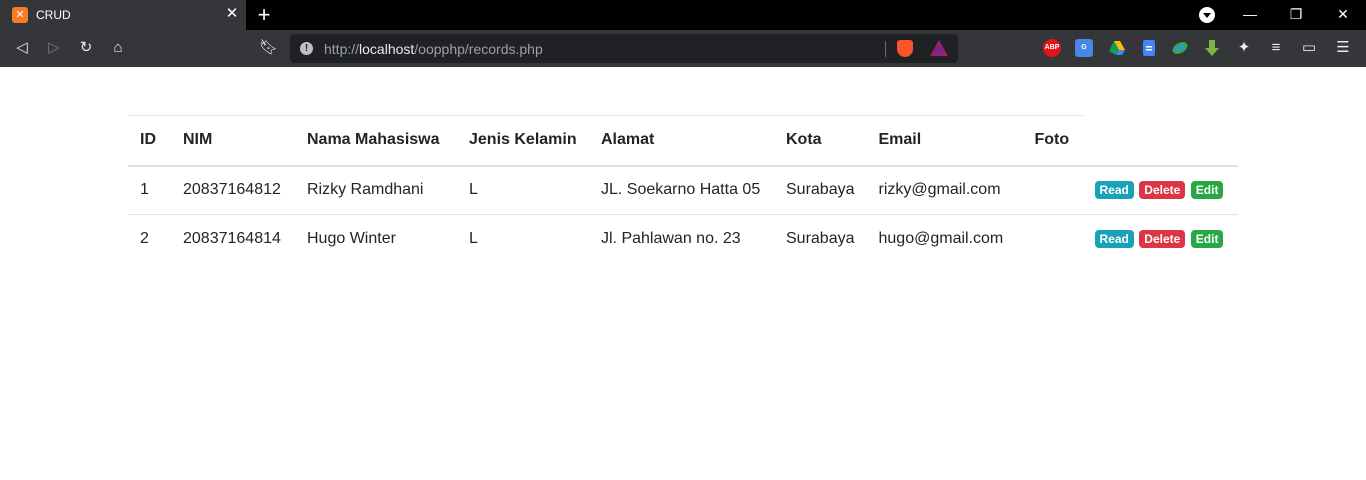  Describe the element at coordinates (1149, 48) in the screenshot. I see `google-docs-icon` at that location.